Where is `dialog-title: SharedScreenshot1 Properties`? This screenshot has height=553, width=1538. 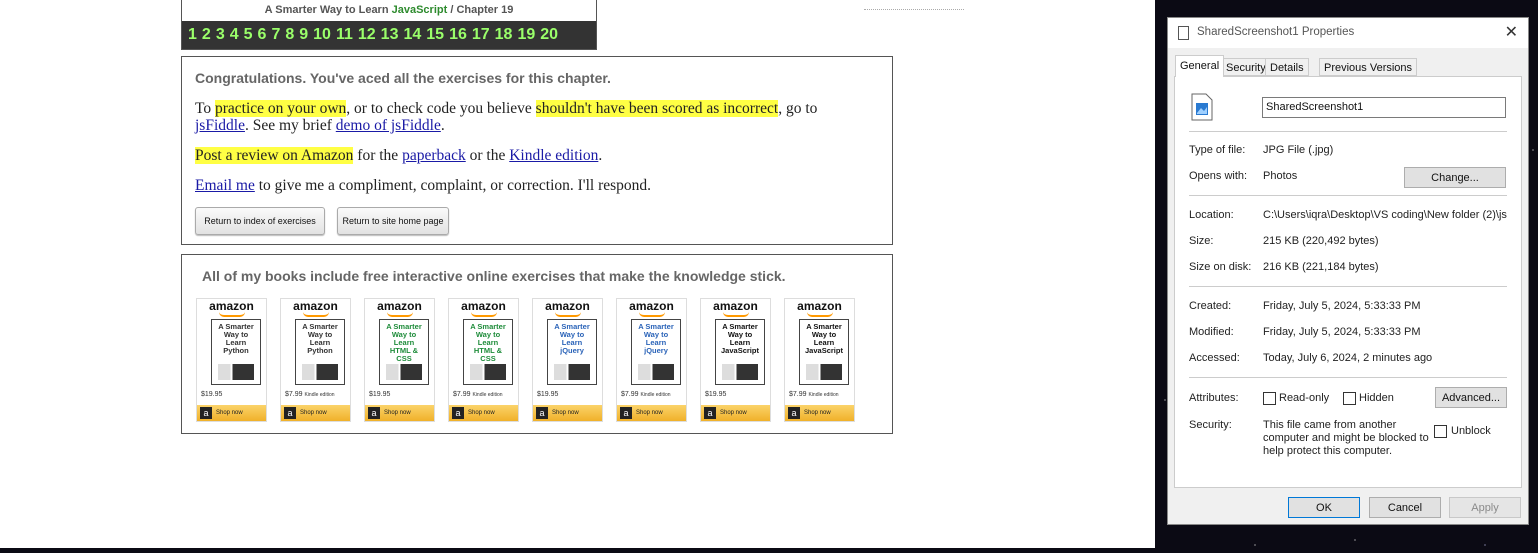
dialog-title: SharedScreenshot1 Properties is located at coordinates (1276, 32).